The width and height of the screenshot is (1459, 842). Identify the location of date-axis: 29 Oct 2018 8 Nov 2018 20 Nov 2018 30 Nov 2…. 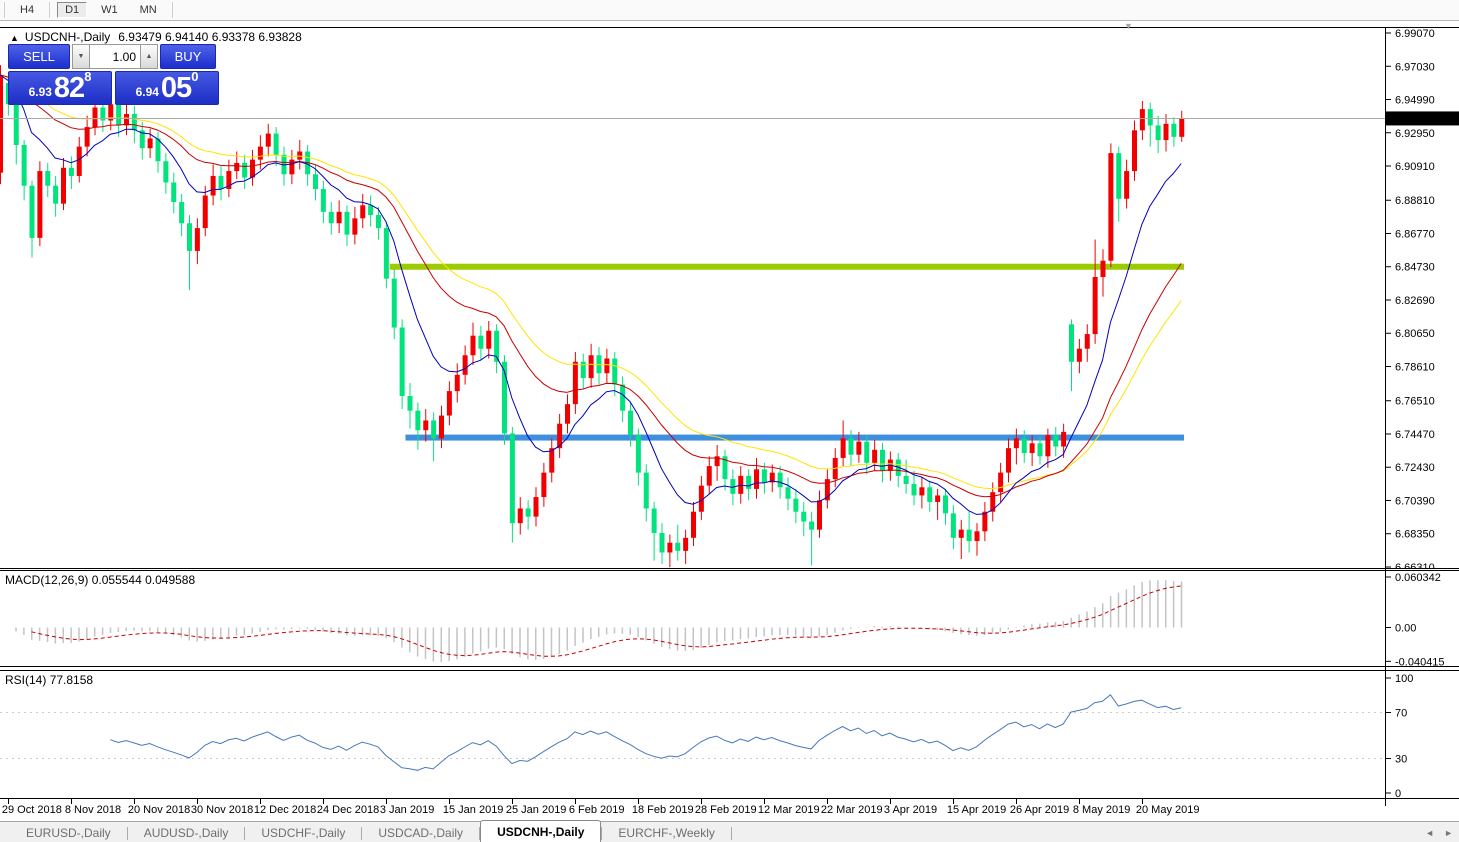
(692, 809).